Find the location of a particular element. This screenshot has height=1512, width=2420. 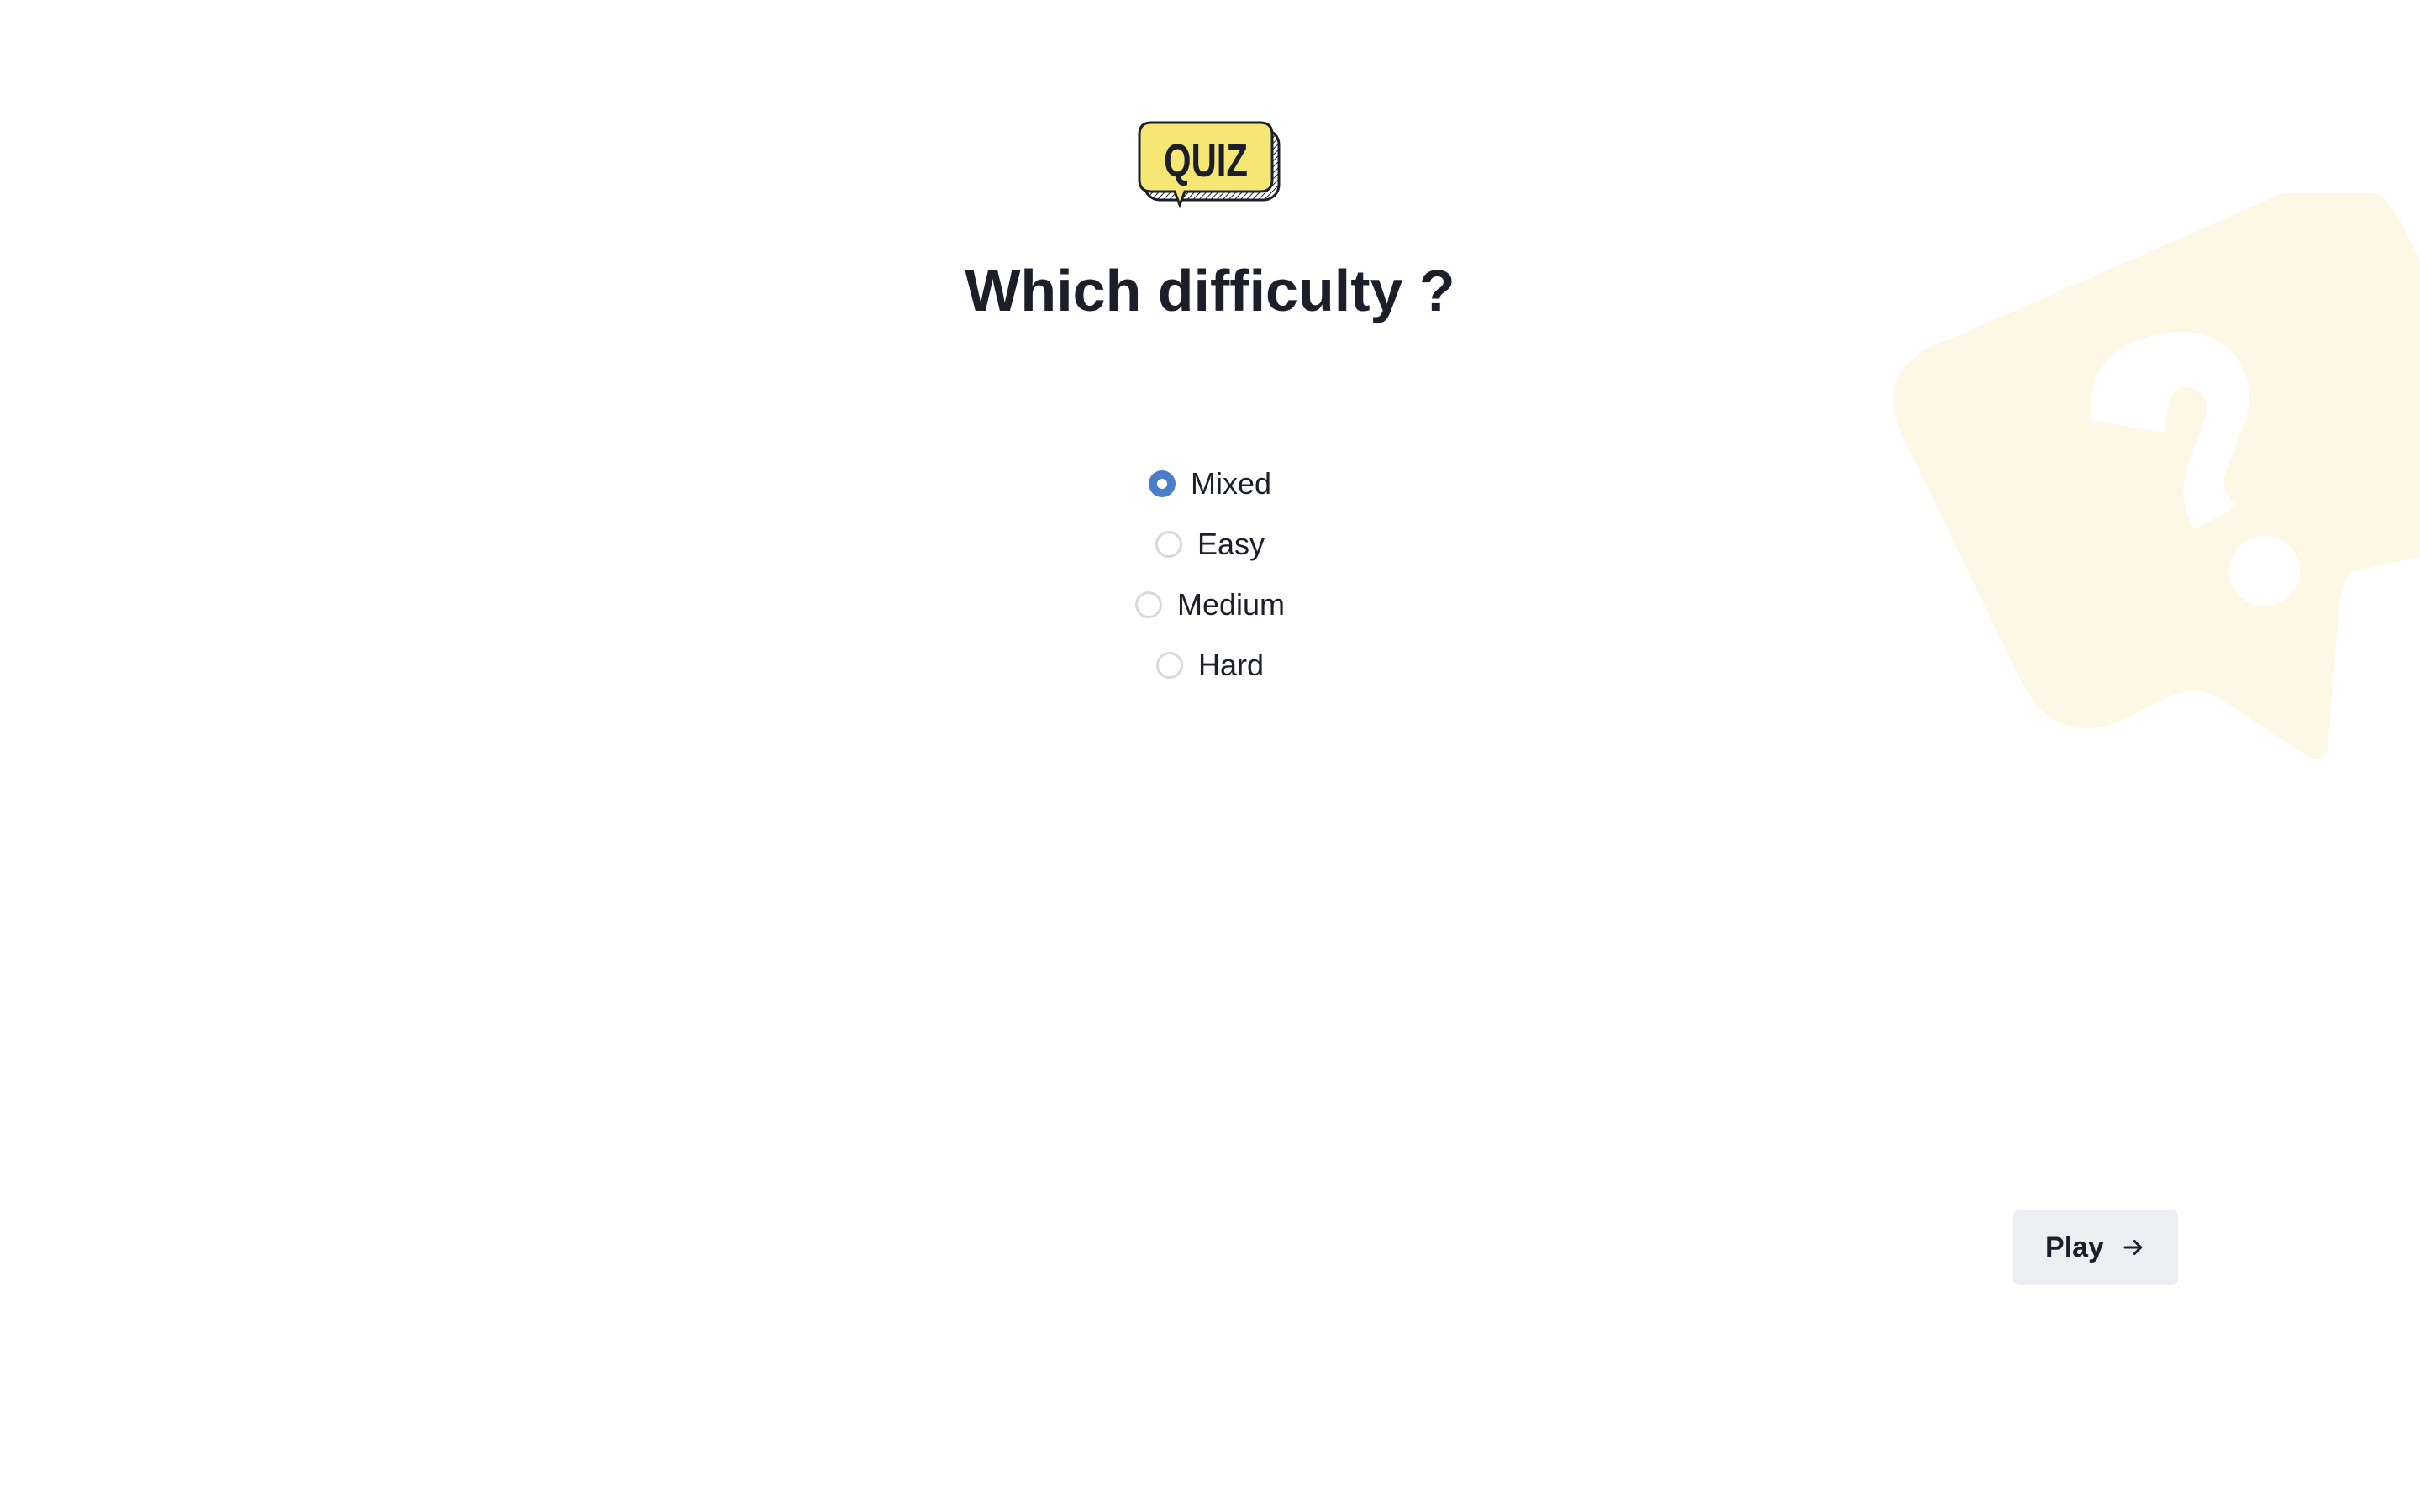

play-button-label: Play is located at coordinates (2074, 1247).